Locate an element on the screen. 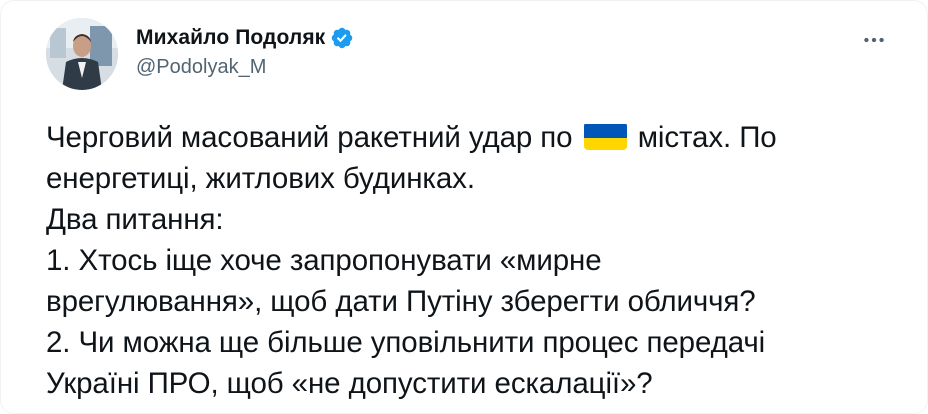 This screenshot has height=414, width=928. more-dots-icon is located at coordinates (874, 40).